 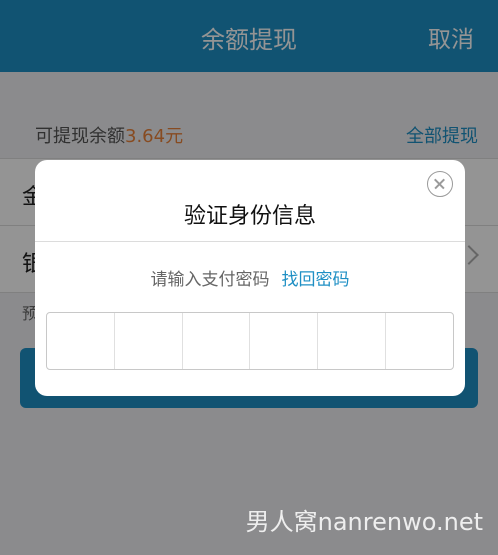 What do you see at coordinates (316, 280) in the screenshot?
I see `forgot-password-link: 找回密码` at bounding box center [316, 280].